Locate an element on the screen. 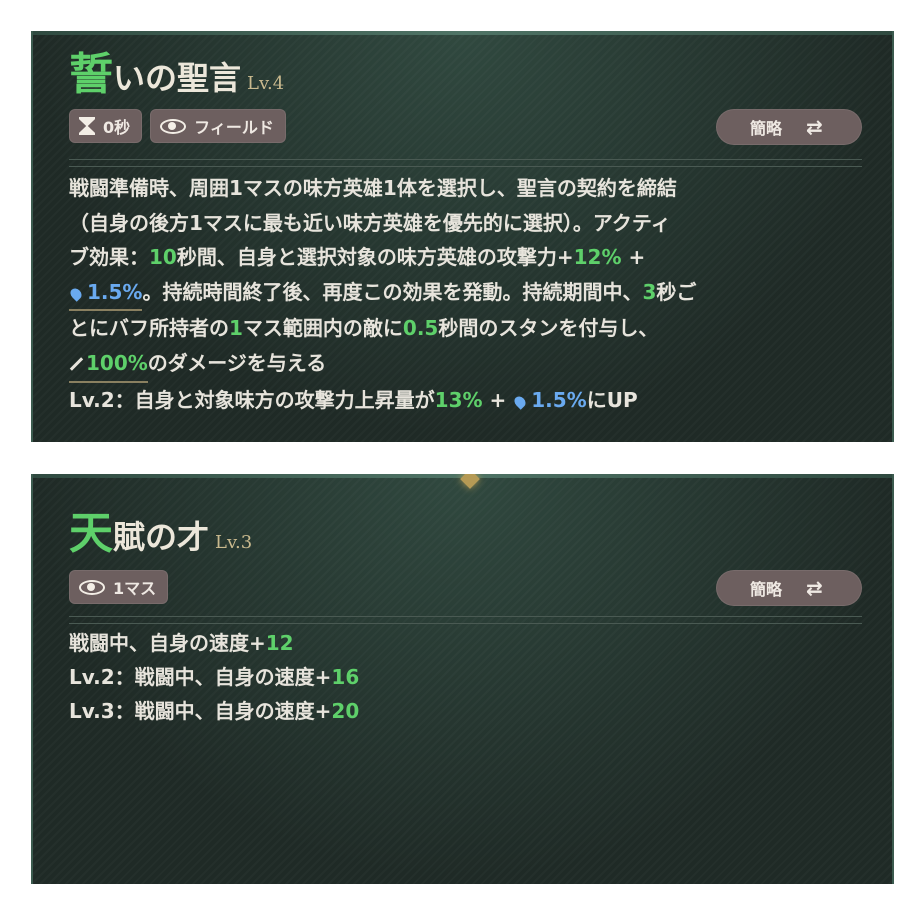 This screenshot has width=924, height=915. desc-line: とにバフ所持者の1マス範囲内の敵に0.5秒間のスタンを付与し、 is located at coordinates (465, 328).